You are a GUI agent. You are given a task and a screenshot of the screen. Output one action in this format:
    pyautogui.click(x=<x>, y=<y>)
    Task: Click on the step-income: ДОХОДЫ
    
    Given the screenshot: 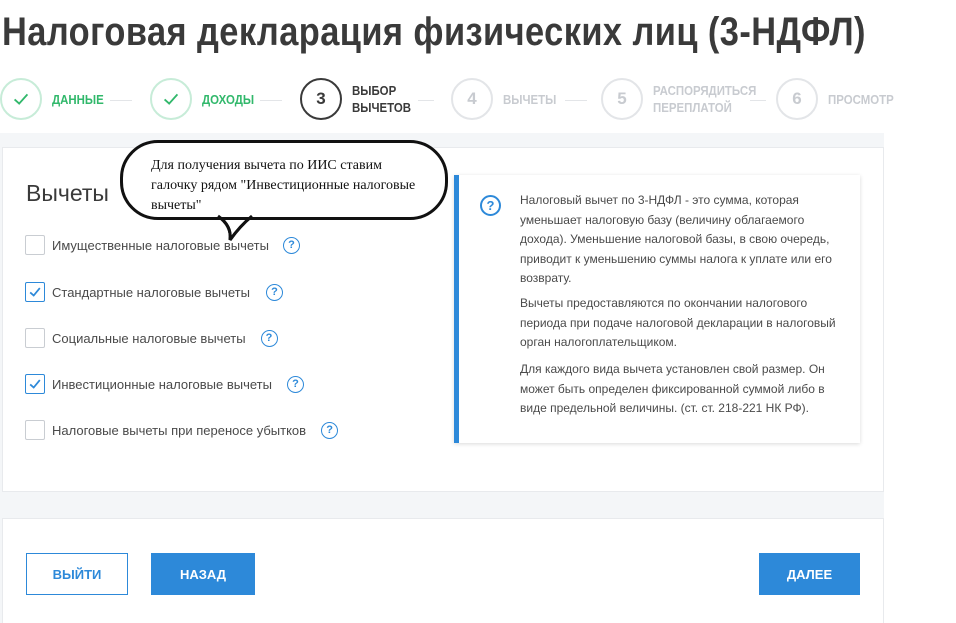 What is the action you would take?
    pyautogui.click(x=205, y=99)
    